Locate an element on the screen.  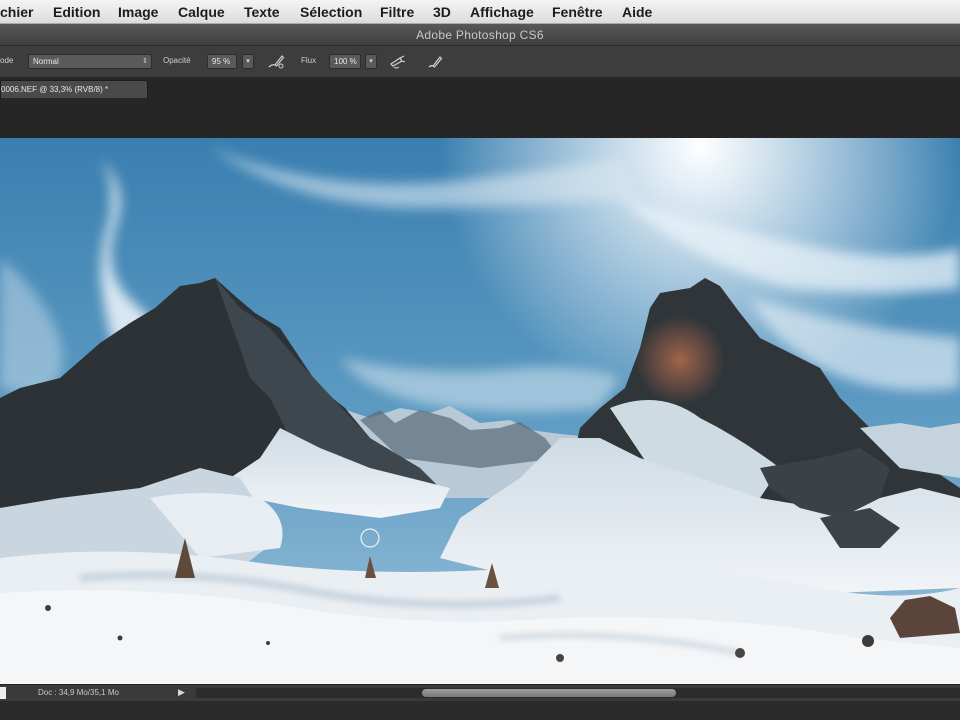
status-bar: Doc : 34,9 Mo/35,1 Mo ▶ is located at coordinates (480, 702).